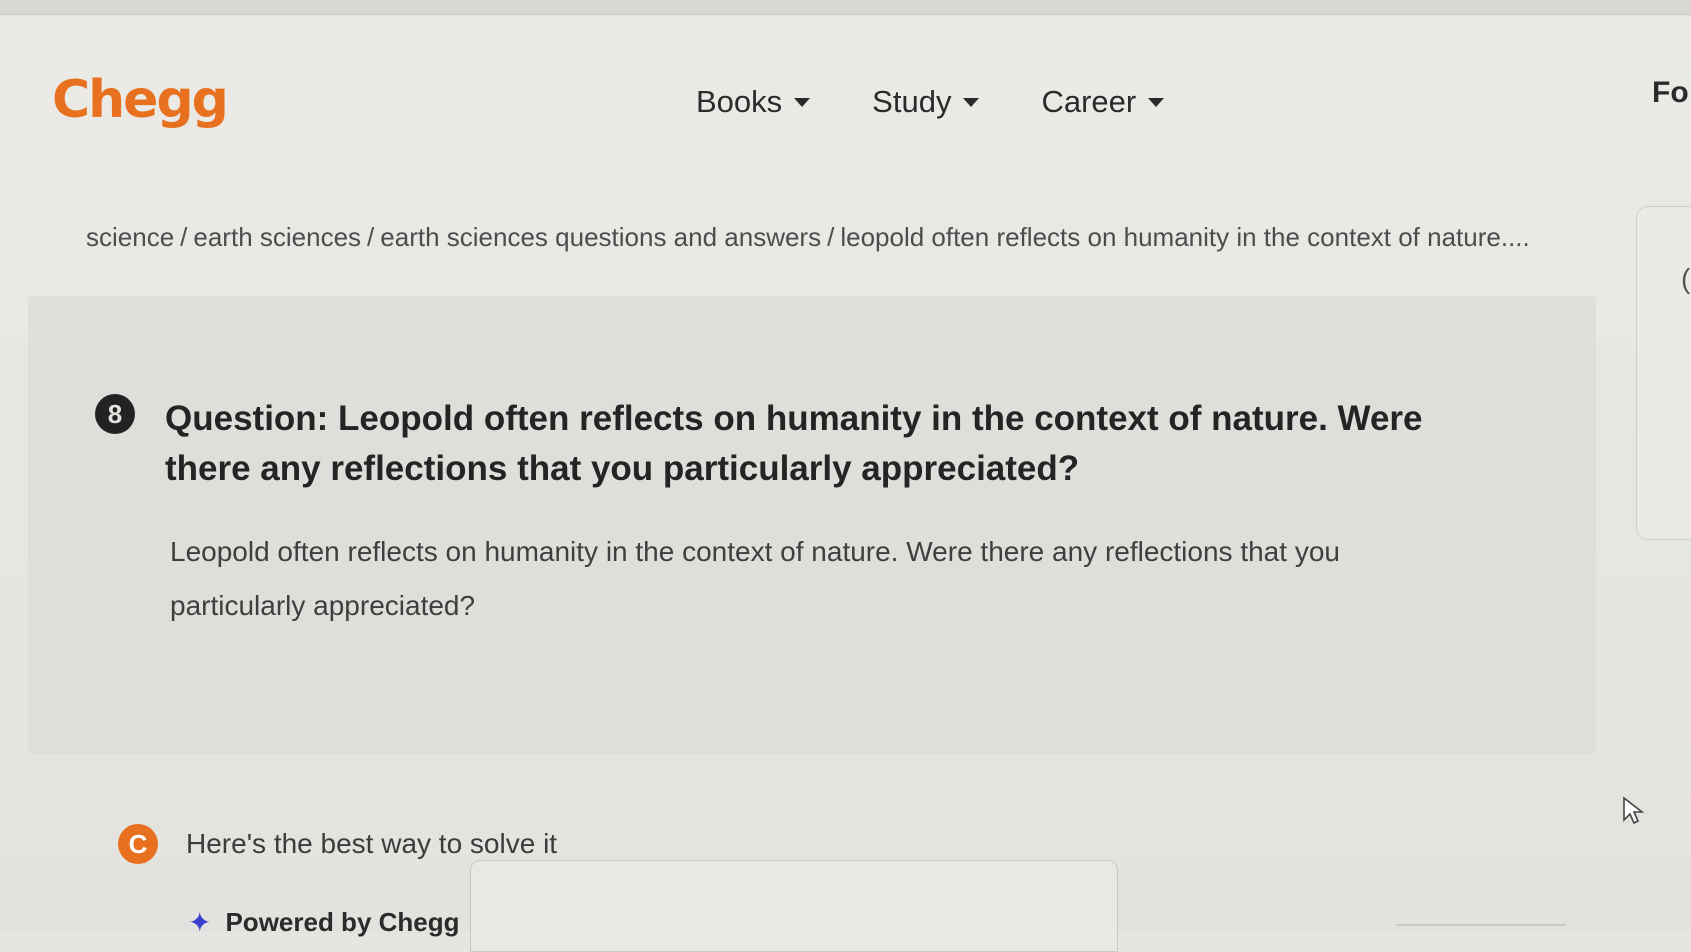  I want to click on powered-by-label: Powered by Chegg, so click(342, 922).